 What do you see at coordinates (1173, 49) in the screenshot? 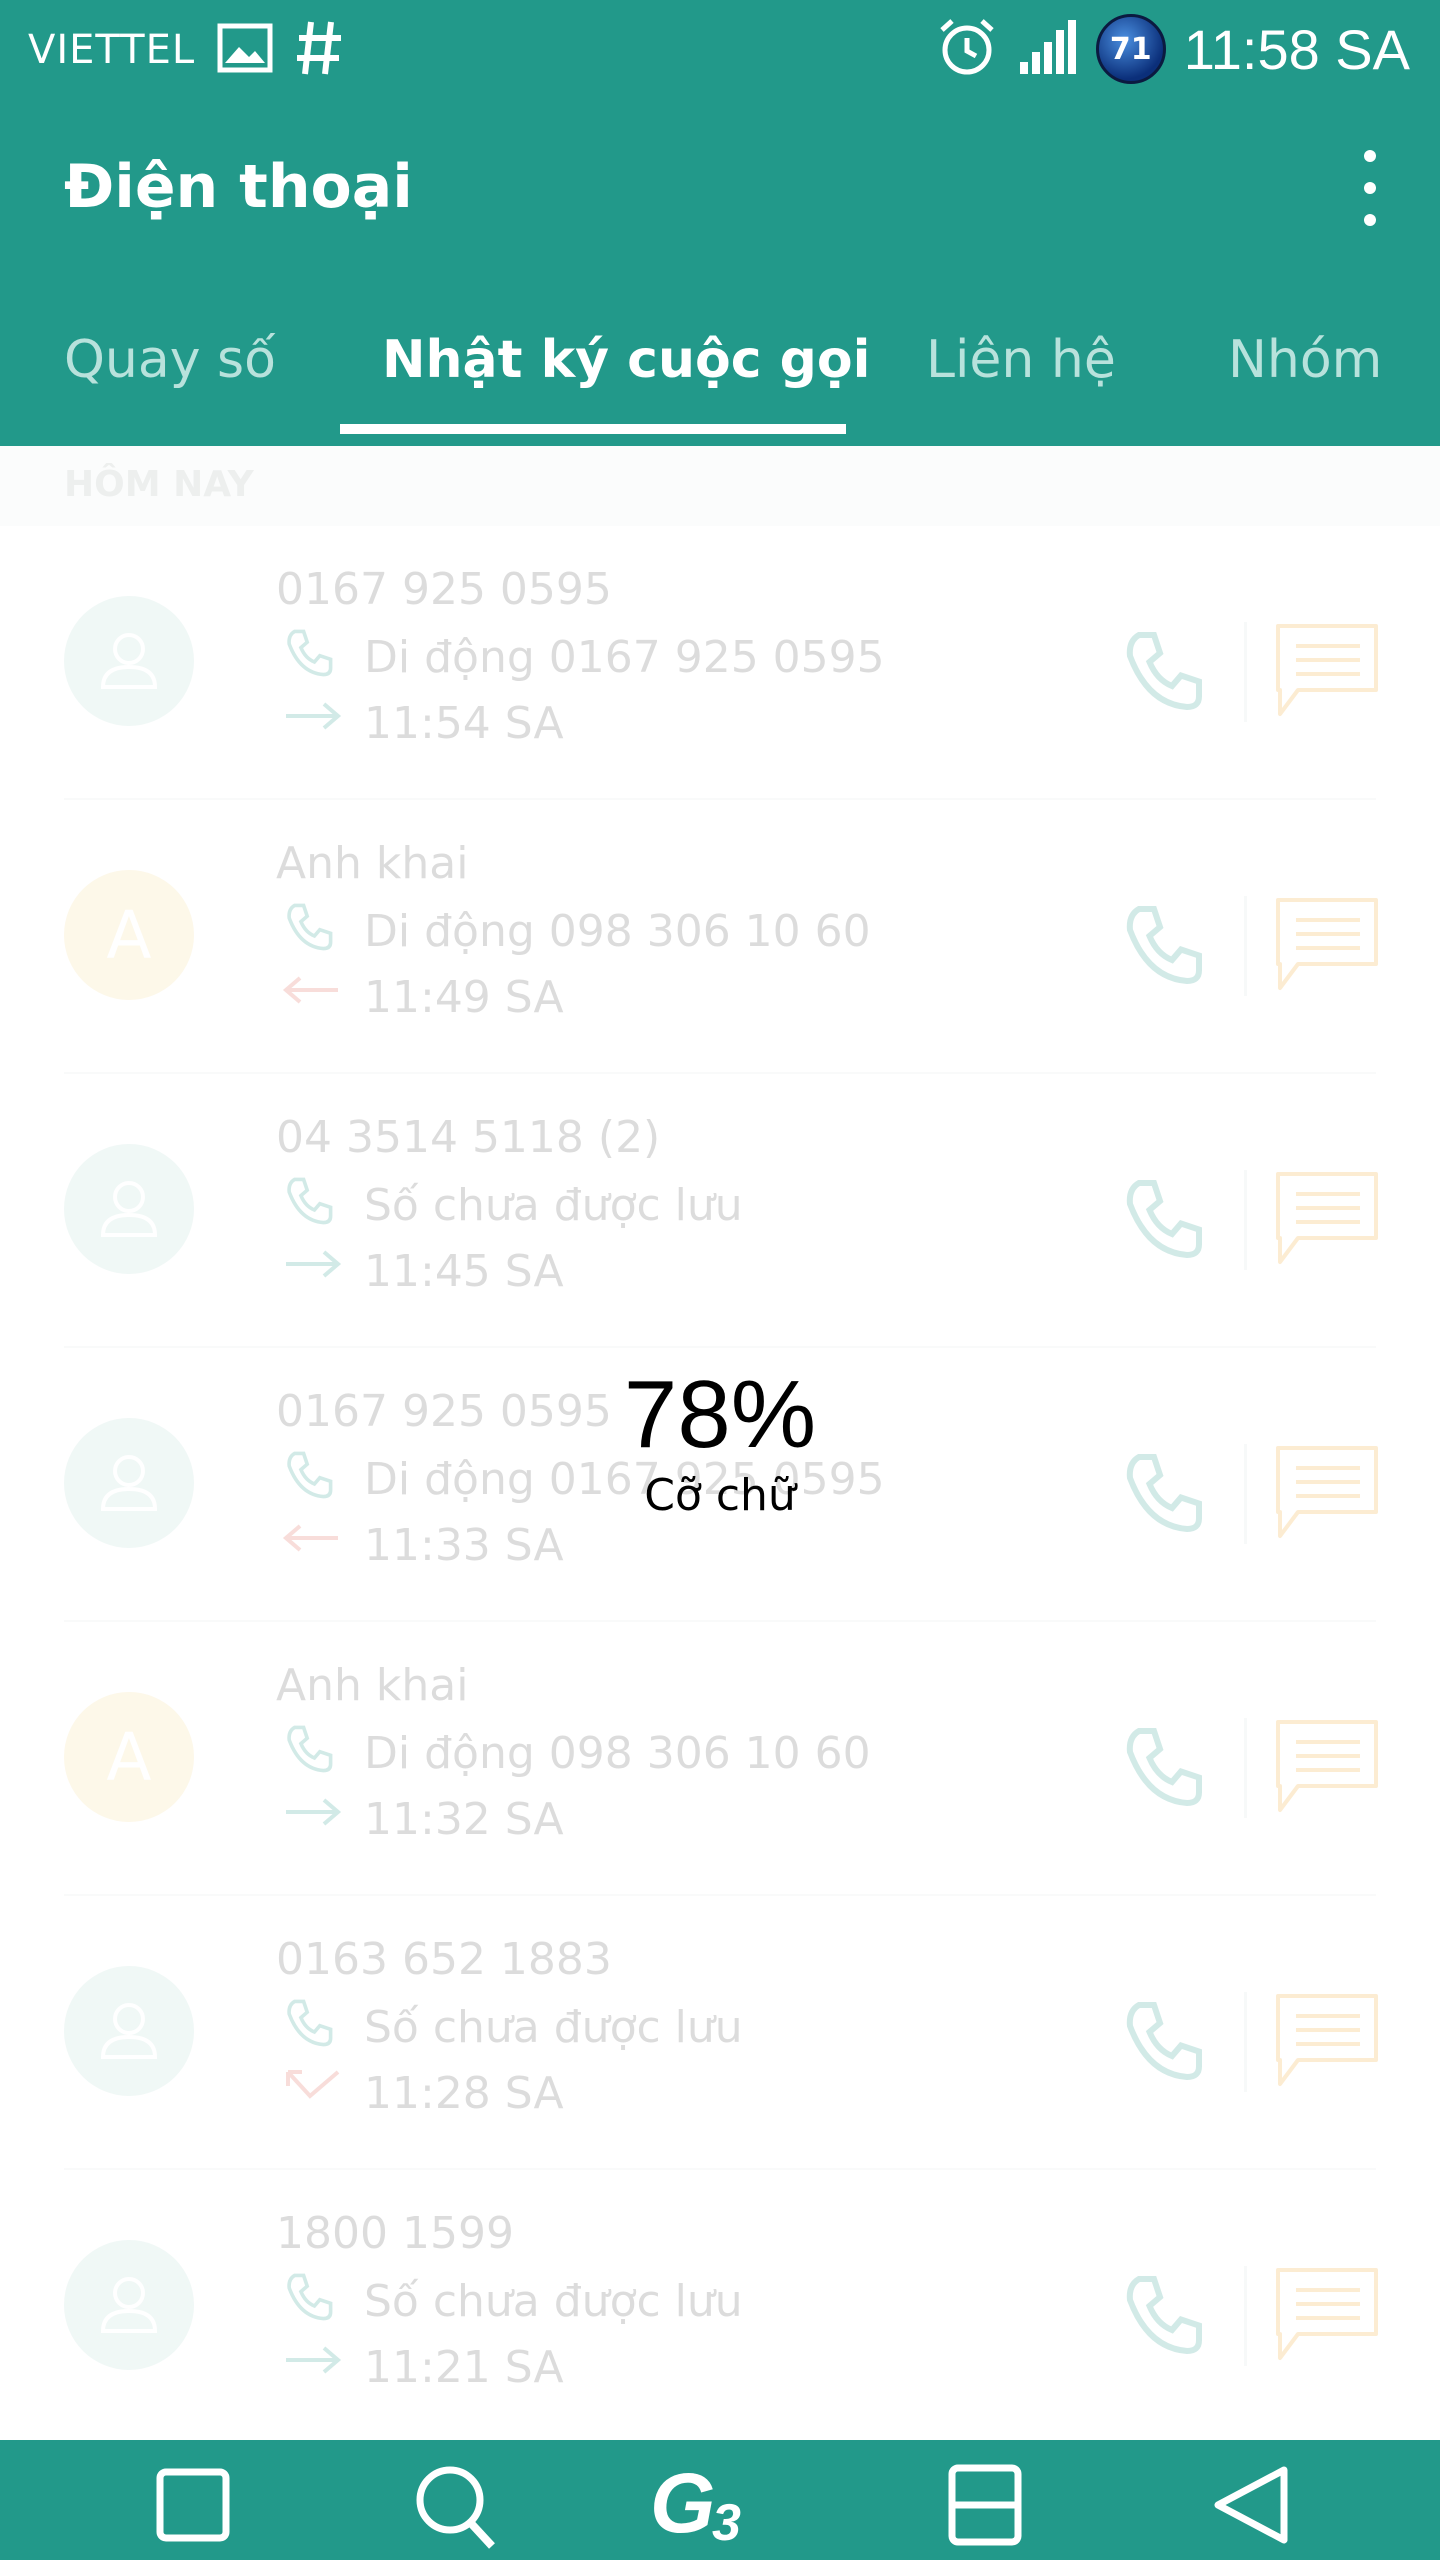
I see `status-bar-right: 71 11:58 SA` at bounding box center [1173, 49].